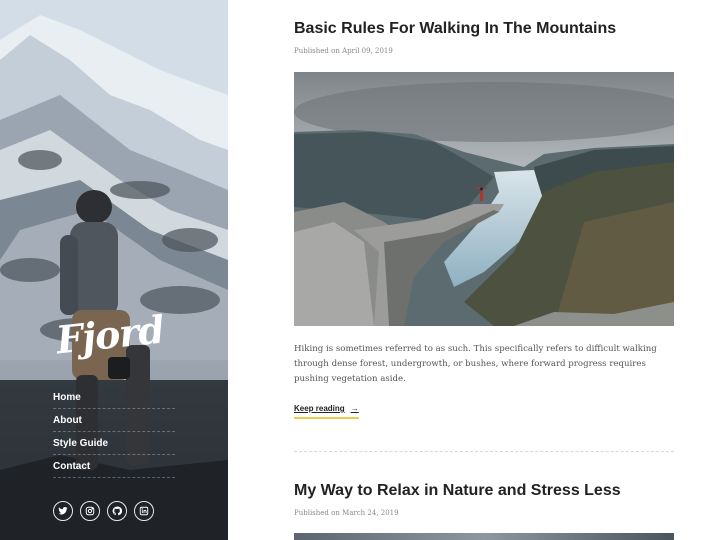  What do you see at coordinates (67, 397) in the screenshot?
I see `nav-link-home: Home` at bounding box center [67, 397].